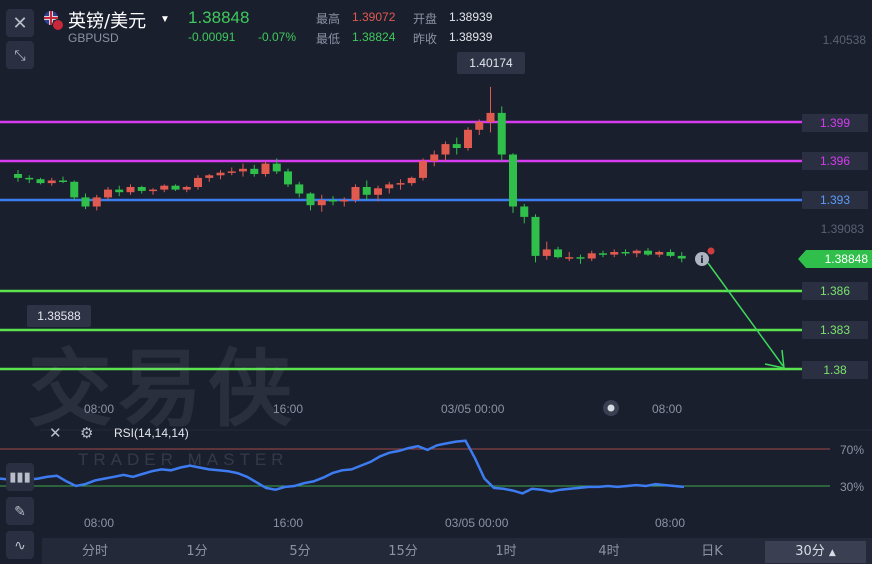 This screenshot has width=872, height=564. I want to click on dropdown-icon: ▼, so click(165, 19).